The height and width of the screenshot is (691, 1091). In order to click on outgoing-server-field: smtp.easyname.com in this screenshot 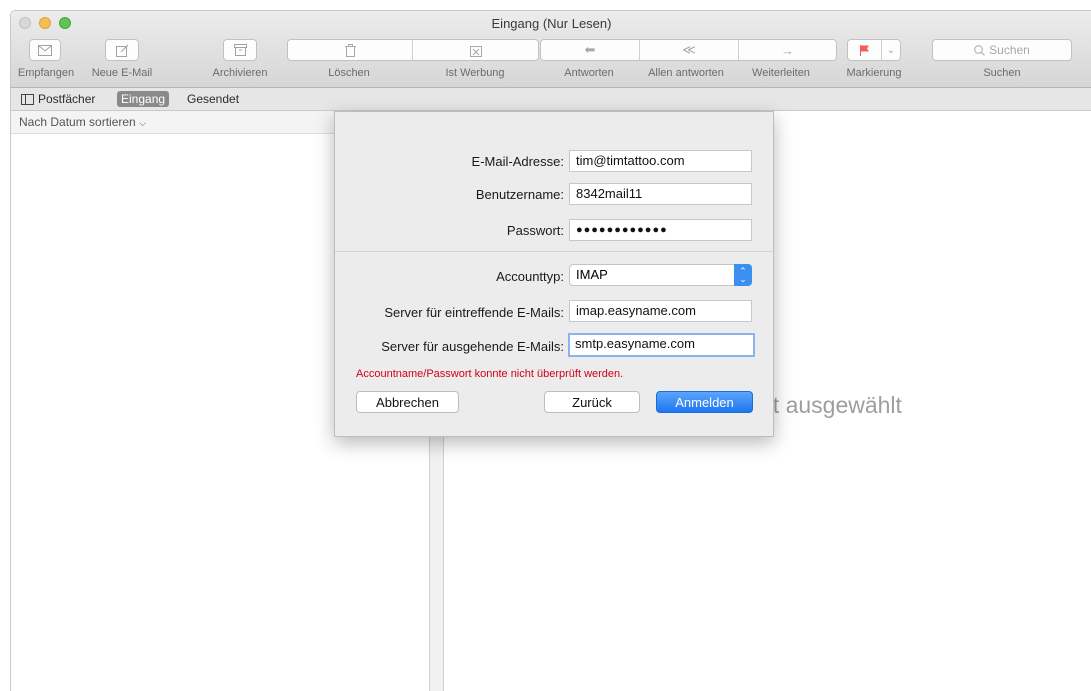, I will do `click(661, 345)`.